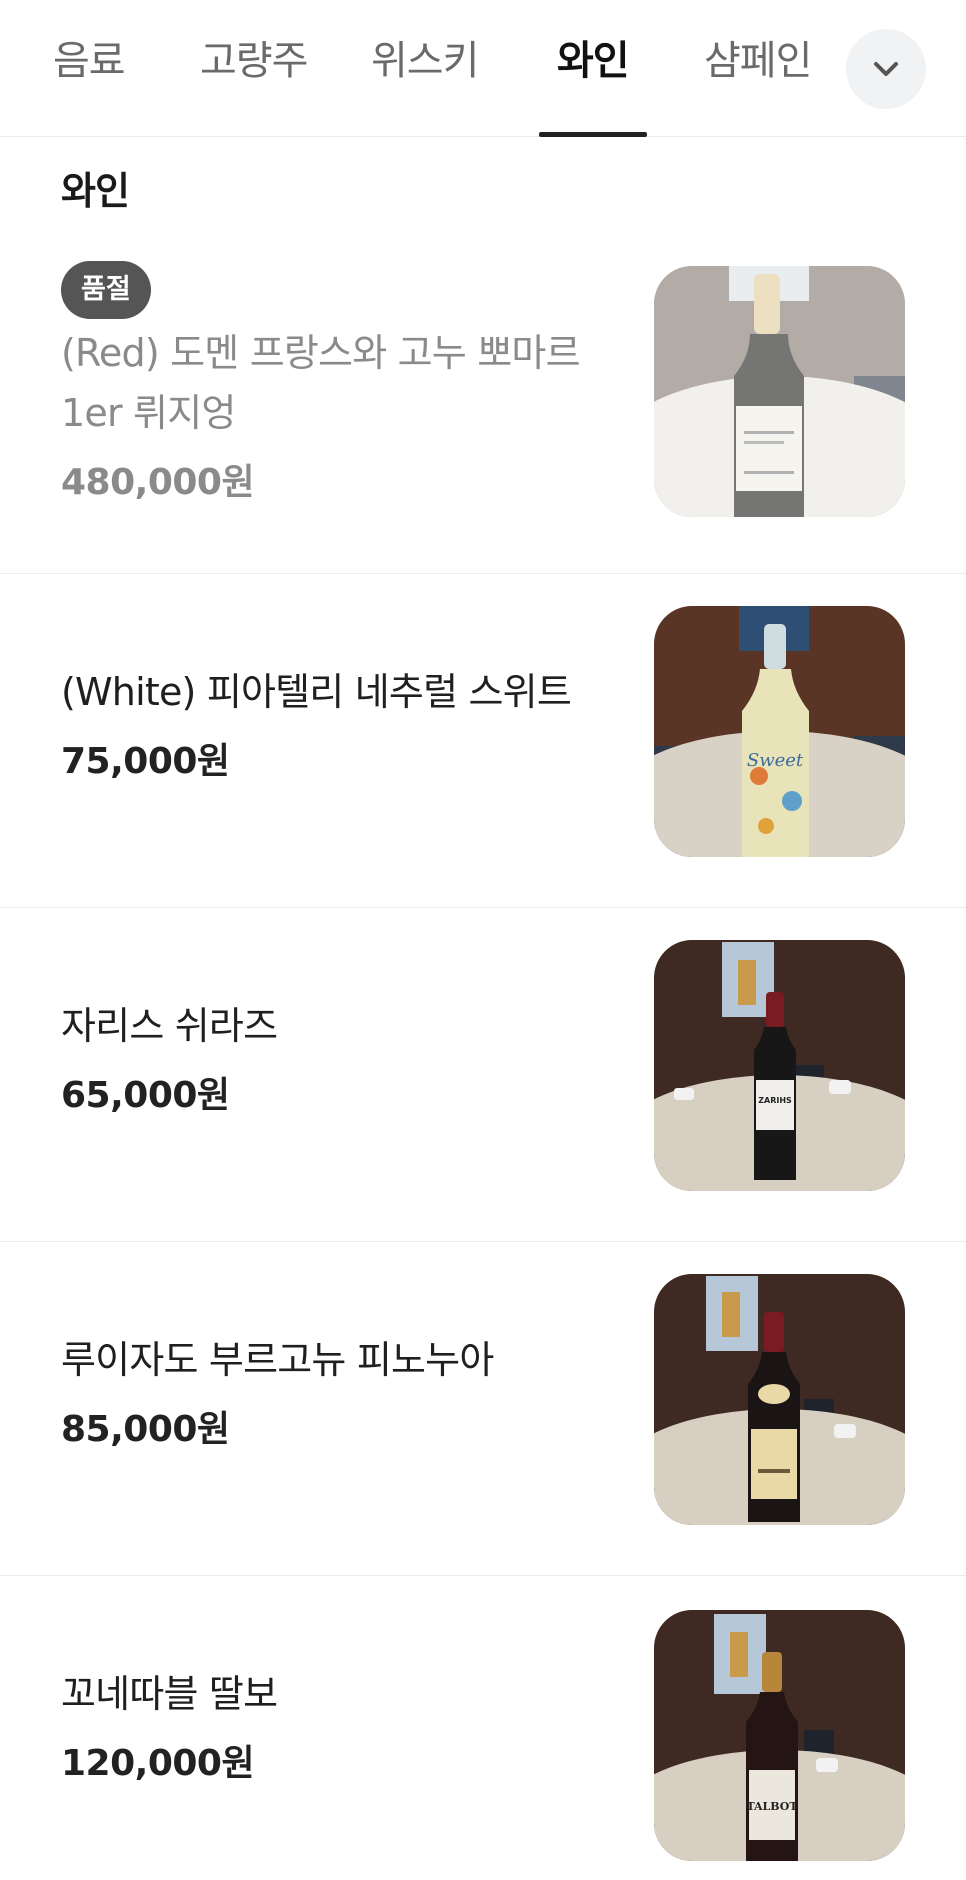 The width and height of the screenshot is (966, 1880). What do you see at coordinates (169, 1026) in the screenshot?
I see `item-name: 자리스 쉬라즈` at bounding box center [169, 1026].